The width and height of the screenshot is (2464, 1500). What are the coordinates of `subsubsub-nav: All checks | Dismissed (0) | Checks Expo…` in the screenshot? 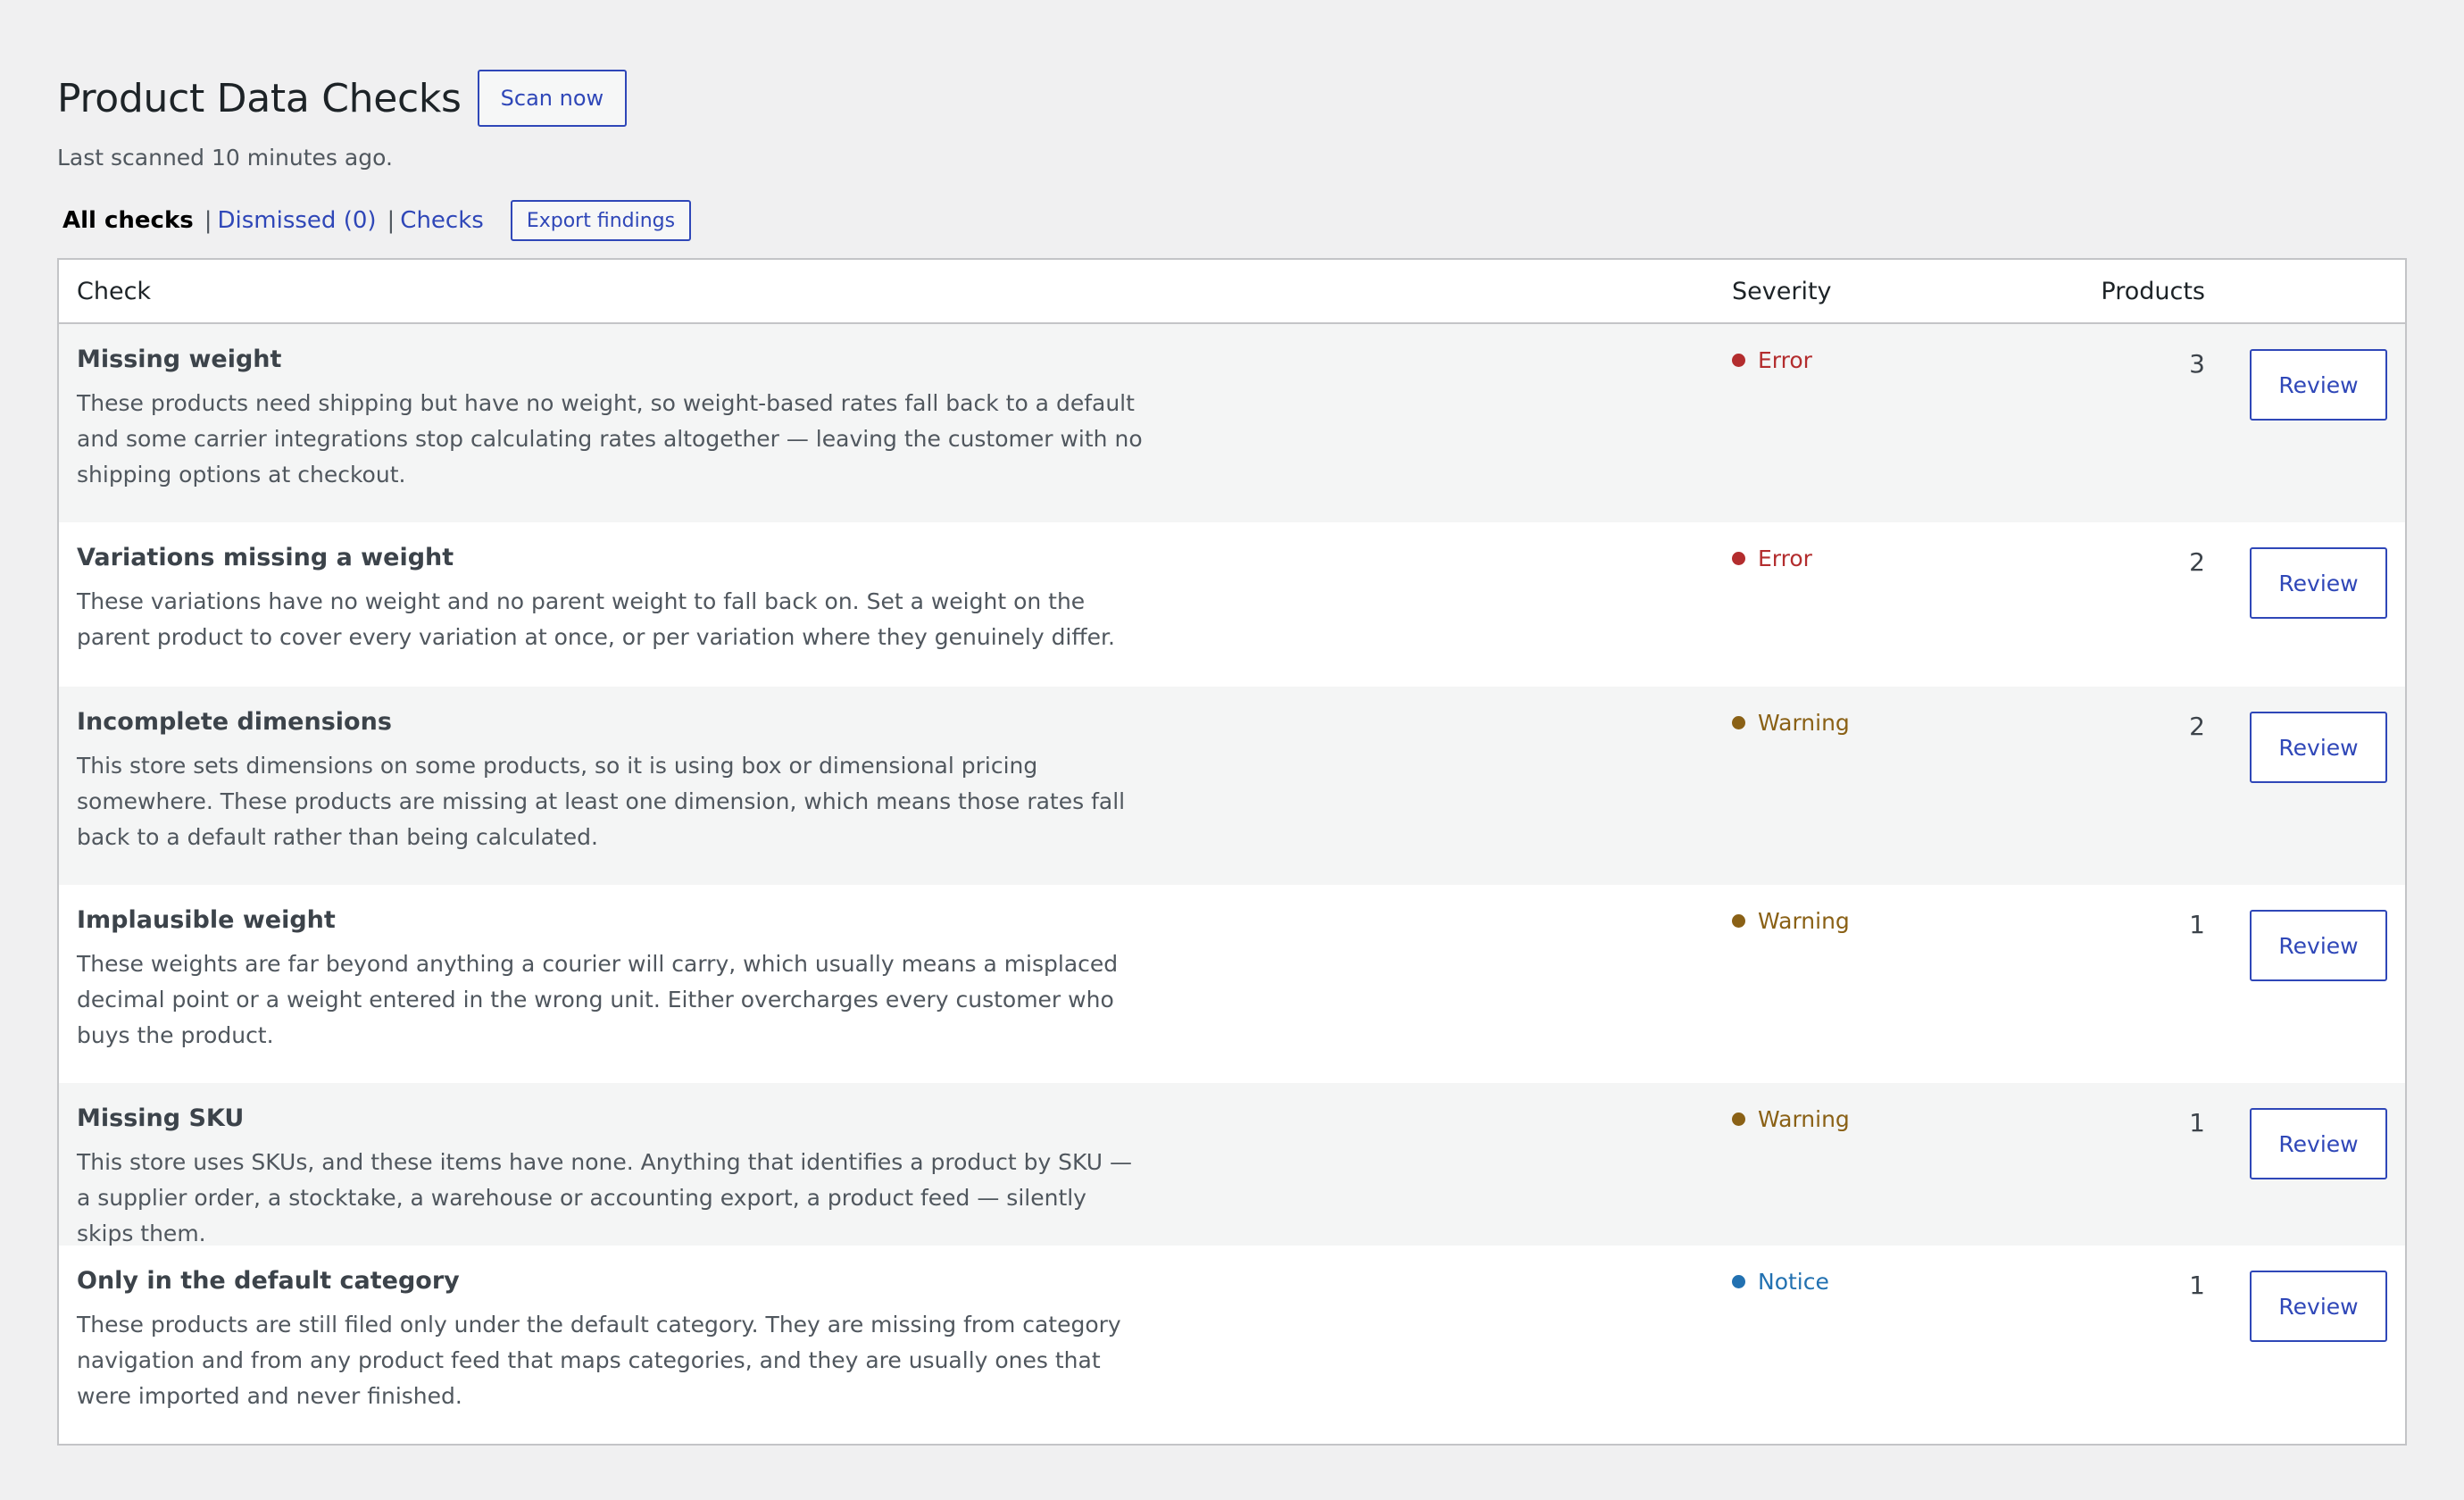 It's located at (1232, 221).